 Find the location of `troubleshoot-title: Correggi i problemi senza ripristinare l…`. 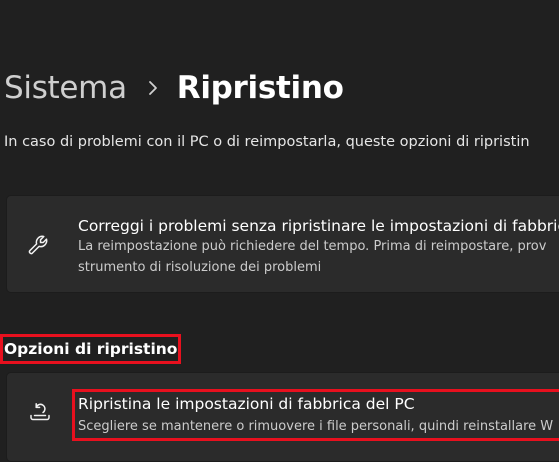

troubleshoot-title: Correggi i problemi senza ripristinare l… is located at coordinates (318, 226).